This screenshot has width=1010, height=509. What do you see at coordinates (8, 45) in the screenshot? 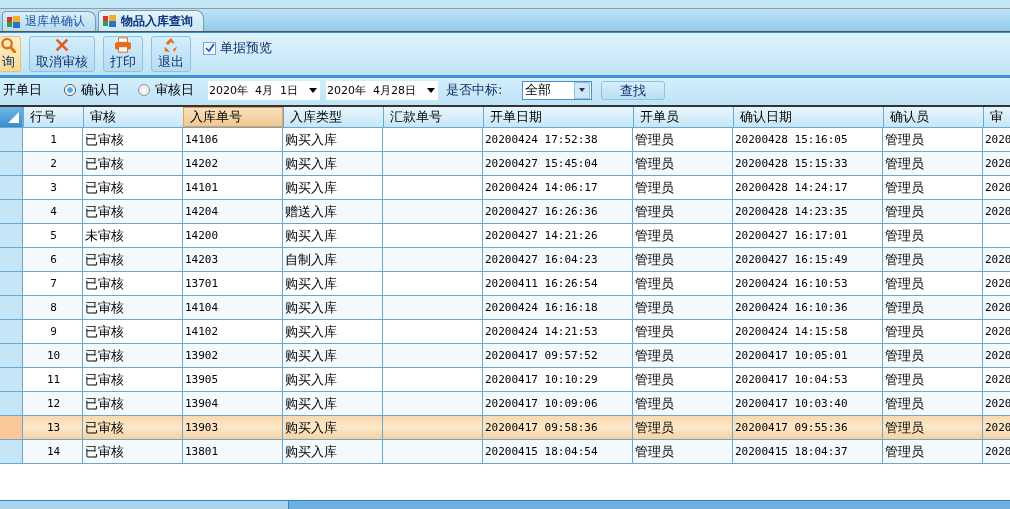
I see `search-icon` at bounding box center [8, 45].